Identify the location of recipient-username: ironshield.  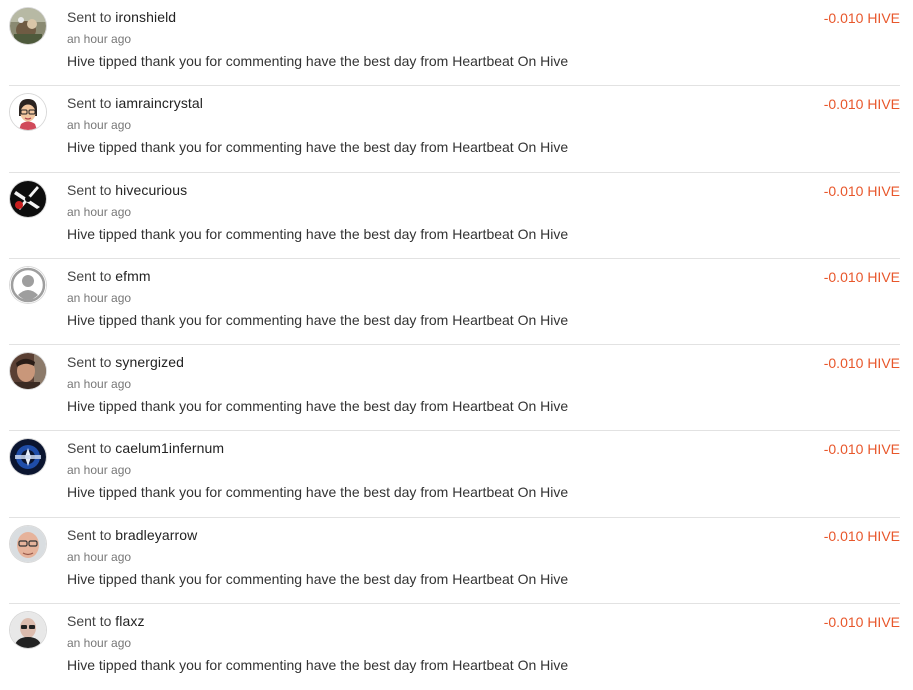
(145, 17).